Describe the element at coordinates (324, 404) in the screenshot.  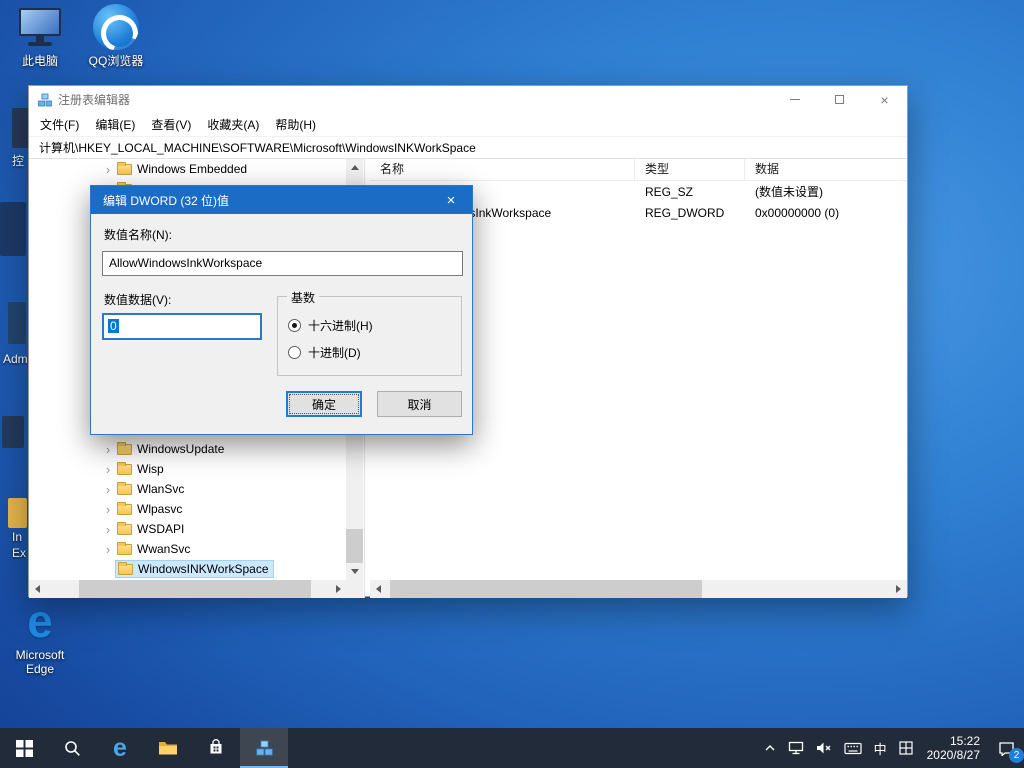
I see `ok-button: 确定` at that location.